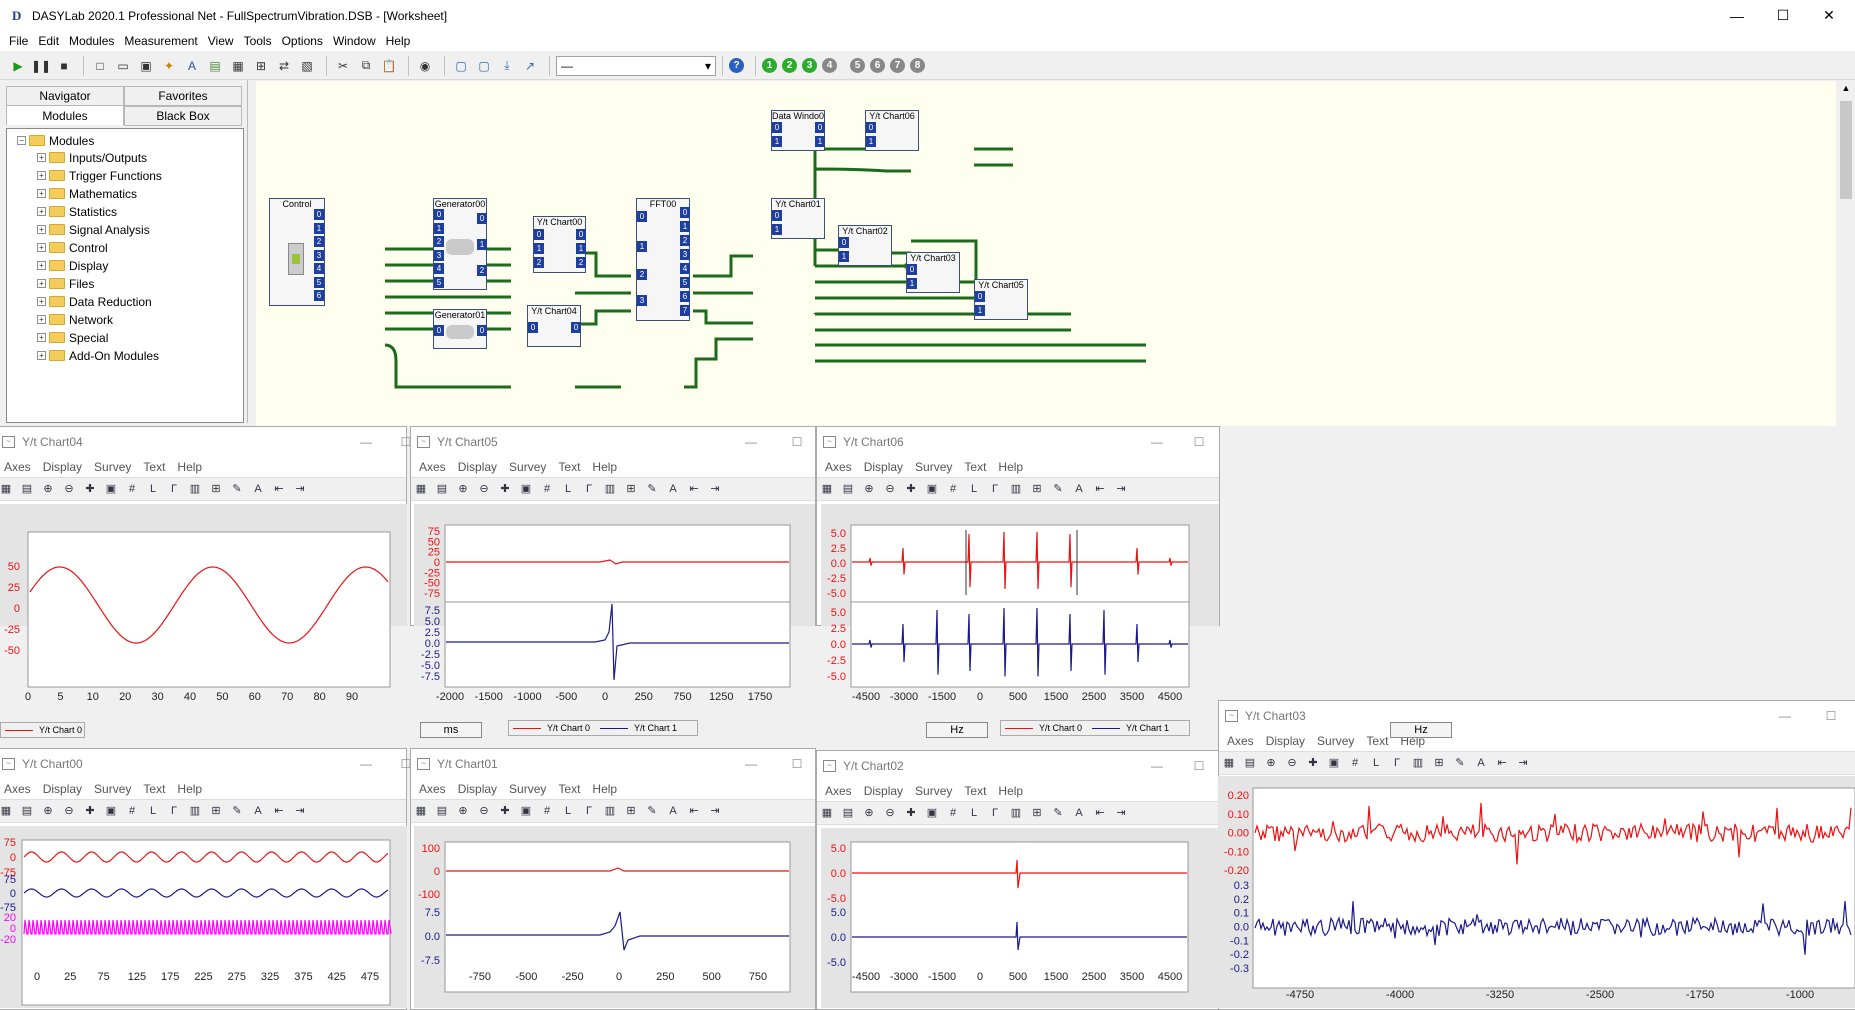 The width and height of the screenshot is (1855, 1010). What do you see at coordinates (215, 66) in the screenshot?
I see `layout-icon: ▤` at bounding box center [215, 66].